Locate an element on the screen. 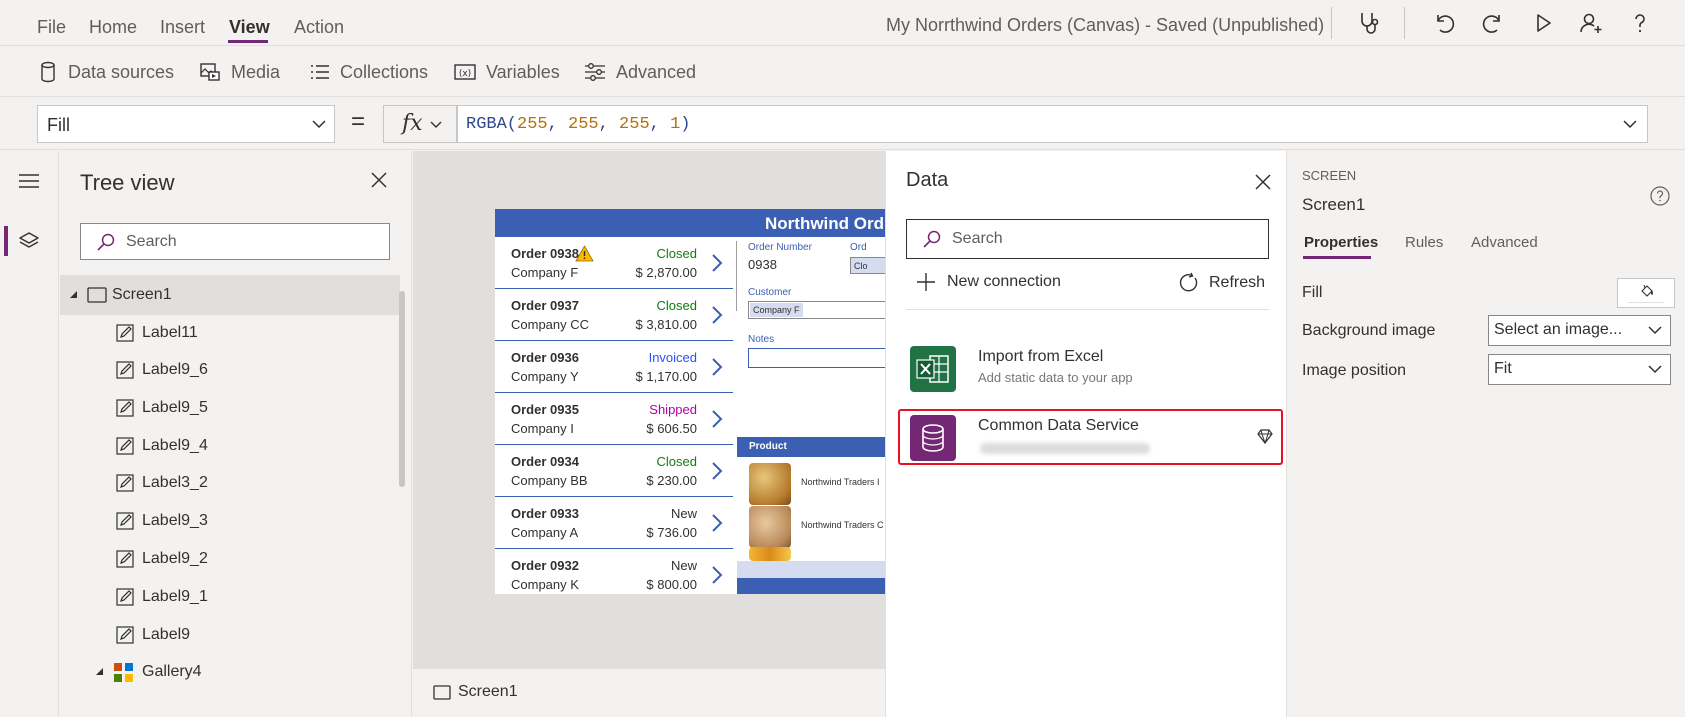 The image size is (1685, 717). tree-item-label9-4: Label9_4 is located at coordinates (230, 446).